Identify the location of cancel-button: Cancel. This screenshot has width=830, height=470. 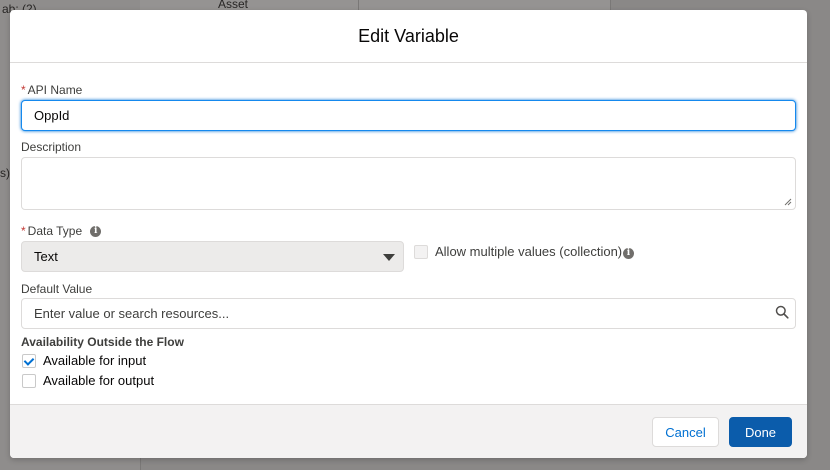
(685, 432).